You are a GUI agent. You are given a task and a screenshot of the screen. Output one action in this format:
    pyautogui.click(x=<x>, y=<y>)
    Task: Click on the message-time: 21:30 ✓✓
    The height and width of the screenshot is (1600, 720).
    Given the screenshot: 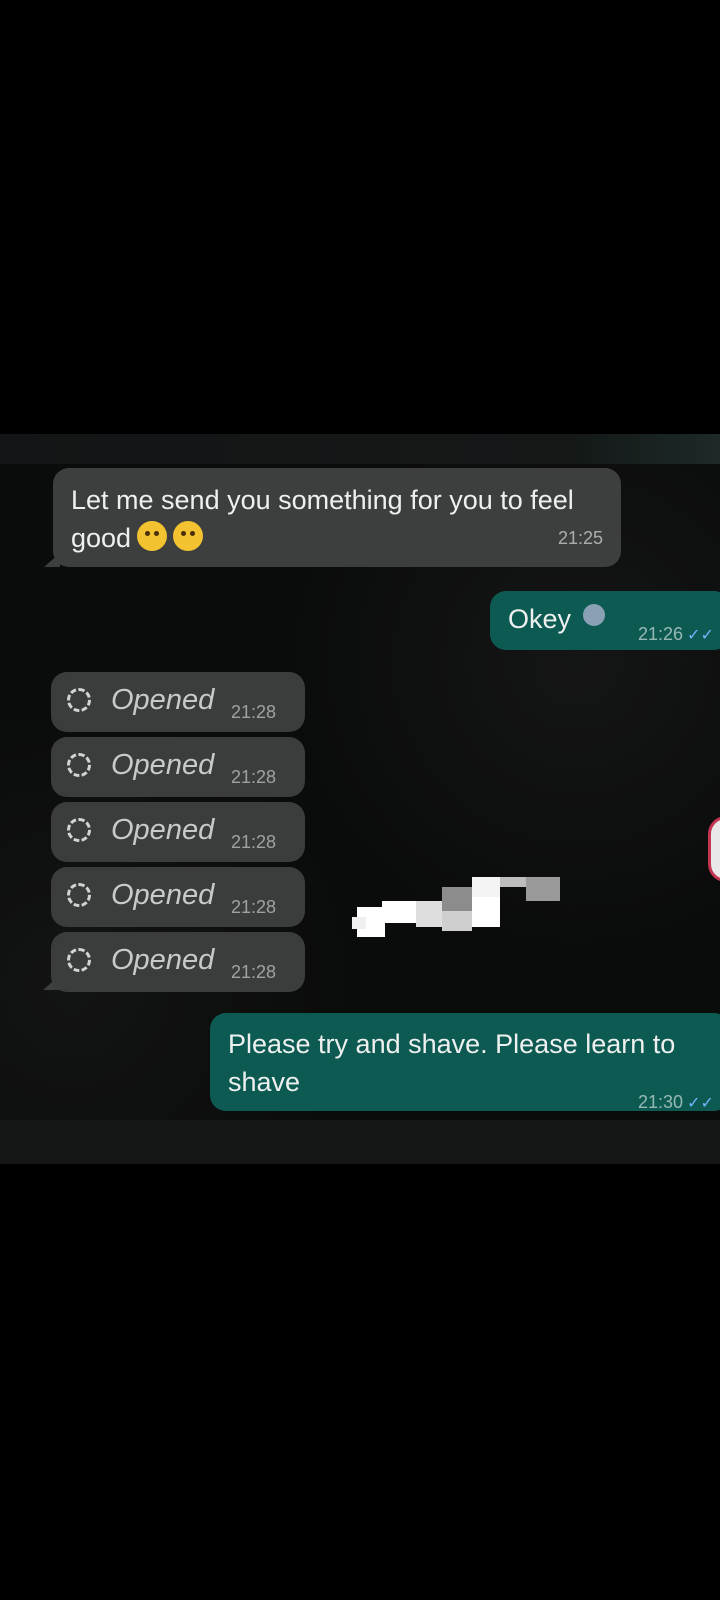 What is the action you would take?
    pyautogui.click(x=676, y=1102)
    